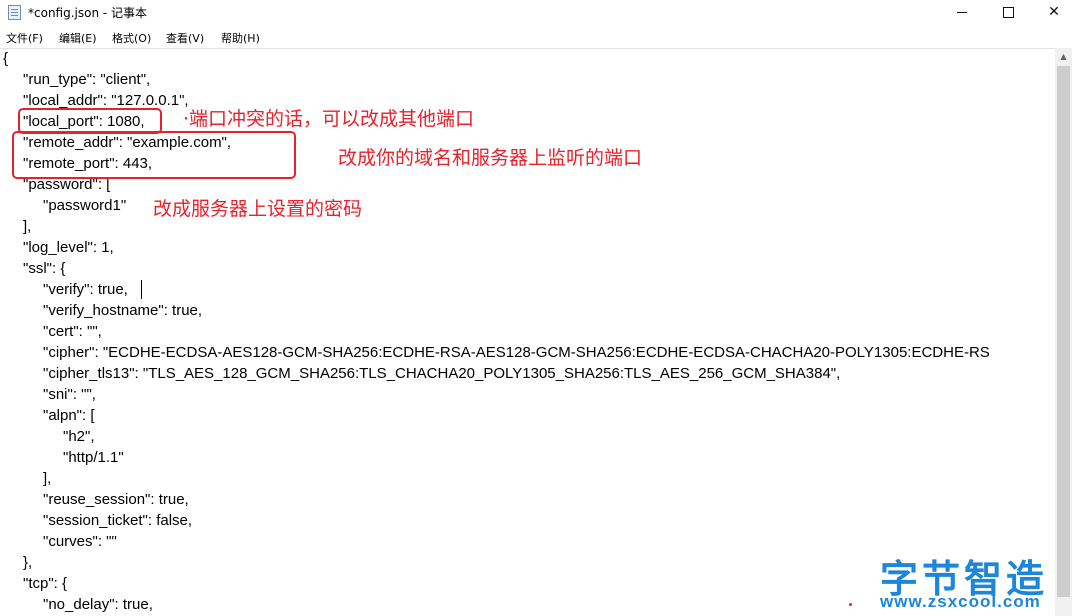 This screenshot has width=1077, height=616. Describe the element at coordinates (141, 289) in the screenshot. I see `text-cursor` at that location.